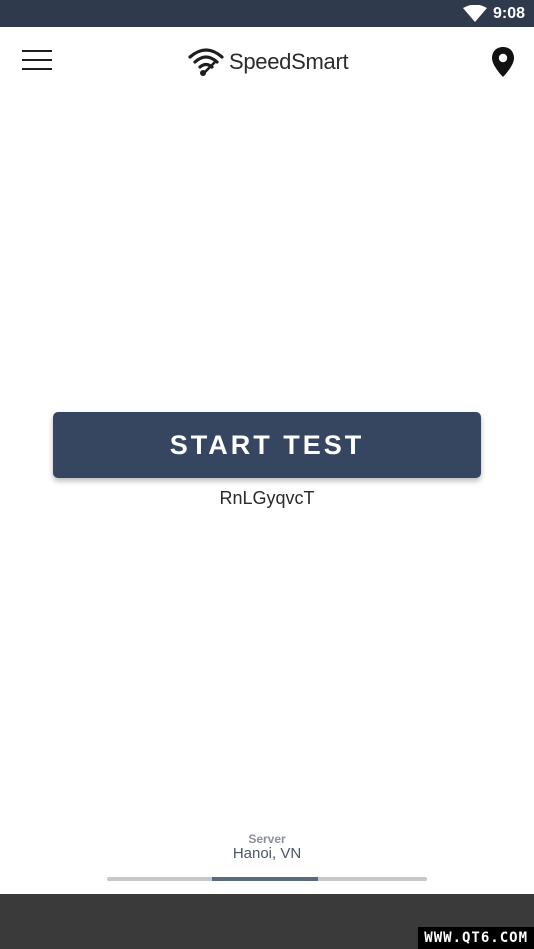 This screenshot has height=949, width=534. What do you see at coordinates (289, 61) in the screenshot?
I see `app-name: SpeedSmart` at bounding box center [289, 61].